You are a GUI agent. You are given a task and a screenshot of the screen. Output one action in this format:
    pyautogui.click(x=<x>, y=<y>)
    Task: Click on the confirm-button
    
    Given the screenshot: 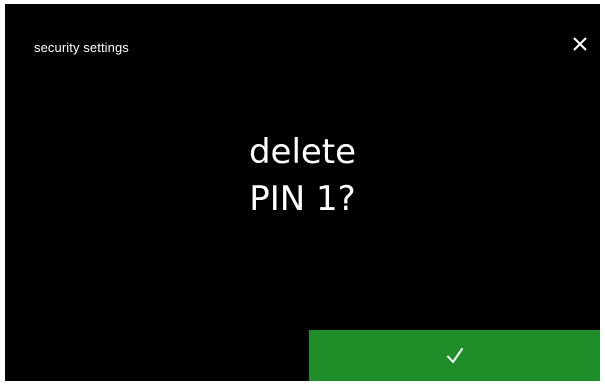 What is the action you would take?
    pyautogui.click(x=454, y=355)
    